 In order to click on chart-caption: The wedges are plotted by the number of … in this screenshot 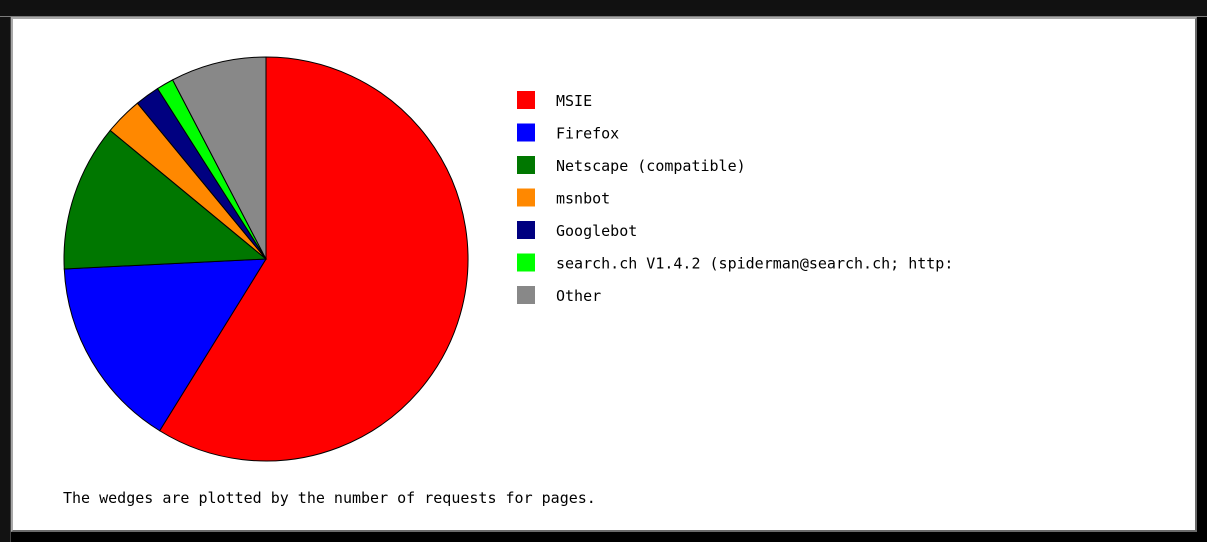, I will do `click(329, 498)`.